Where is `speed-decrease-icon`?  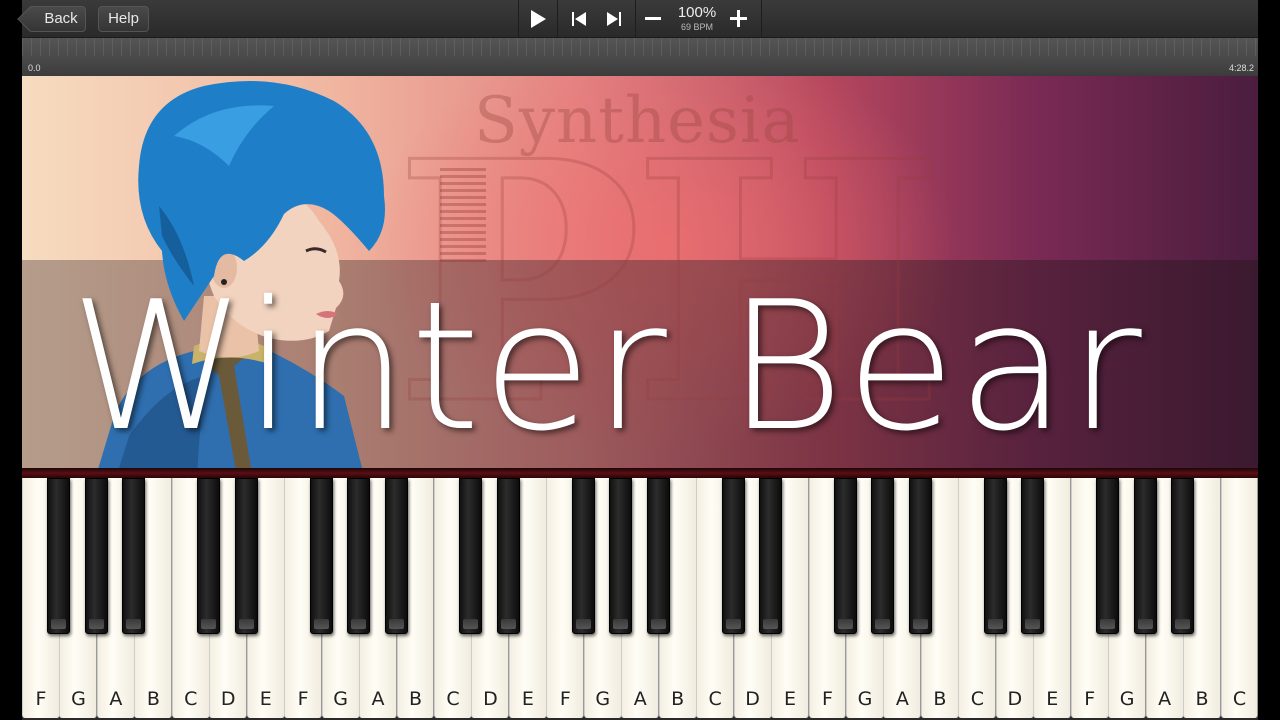
speed-decrease-icon is located at coordinates (653, 18).